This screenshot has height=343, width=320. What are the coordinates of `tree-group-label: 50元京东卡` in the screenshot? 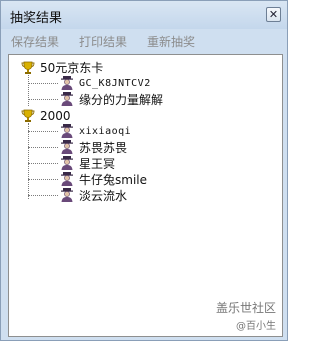 It's located at (72, 68).